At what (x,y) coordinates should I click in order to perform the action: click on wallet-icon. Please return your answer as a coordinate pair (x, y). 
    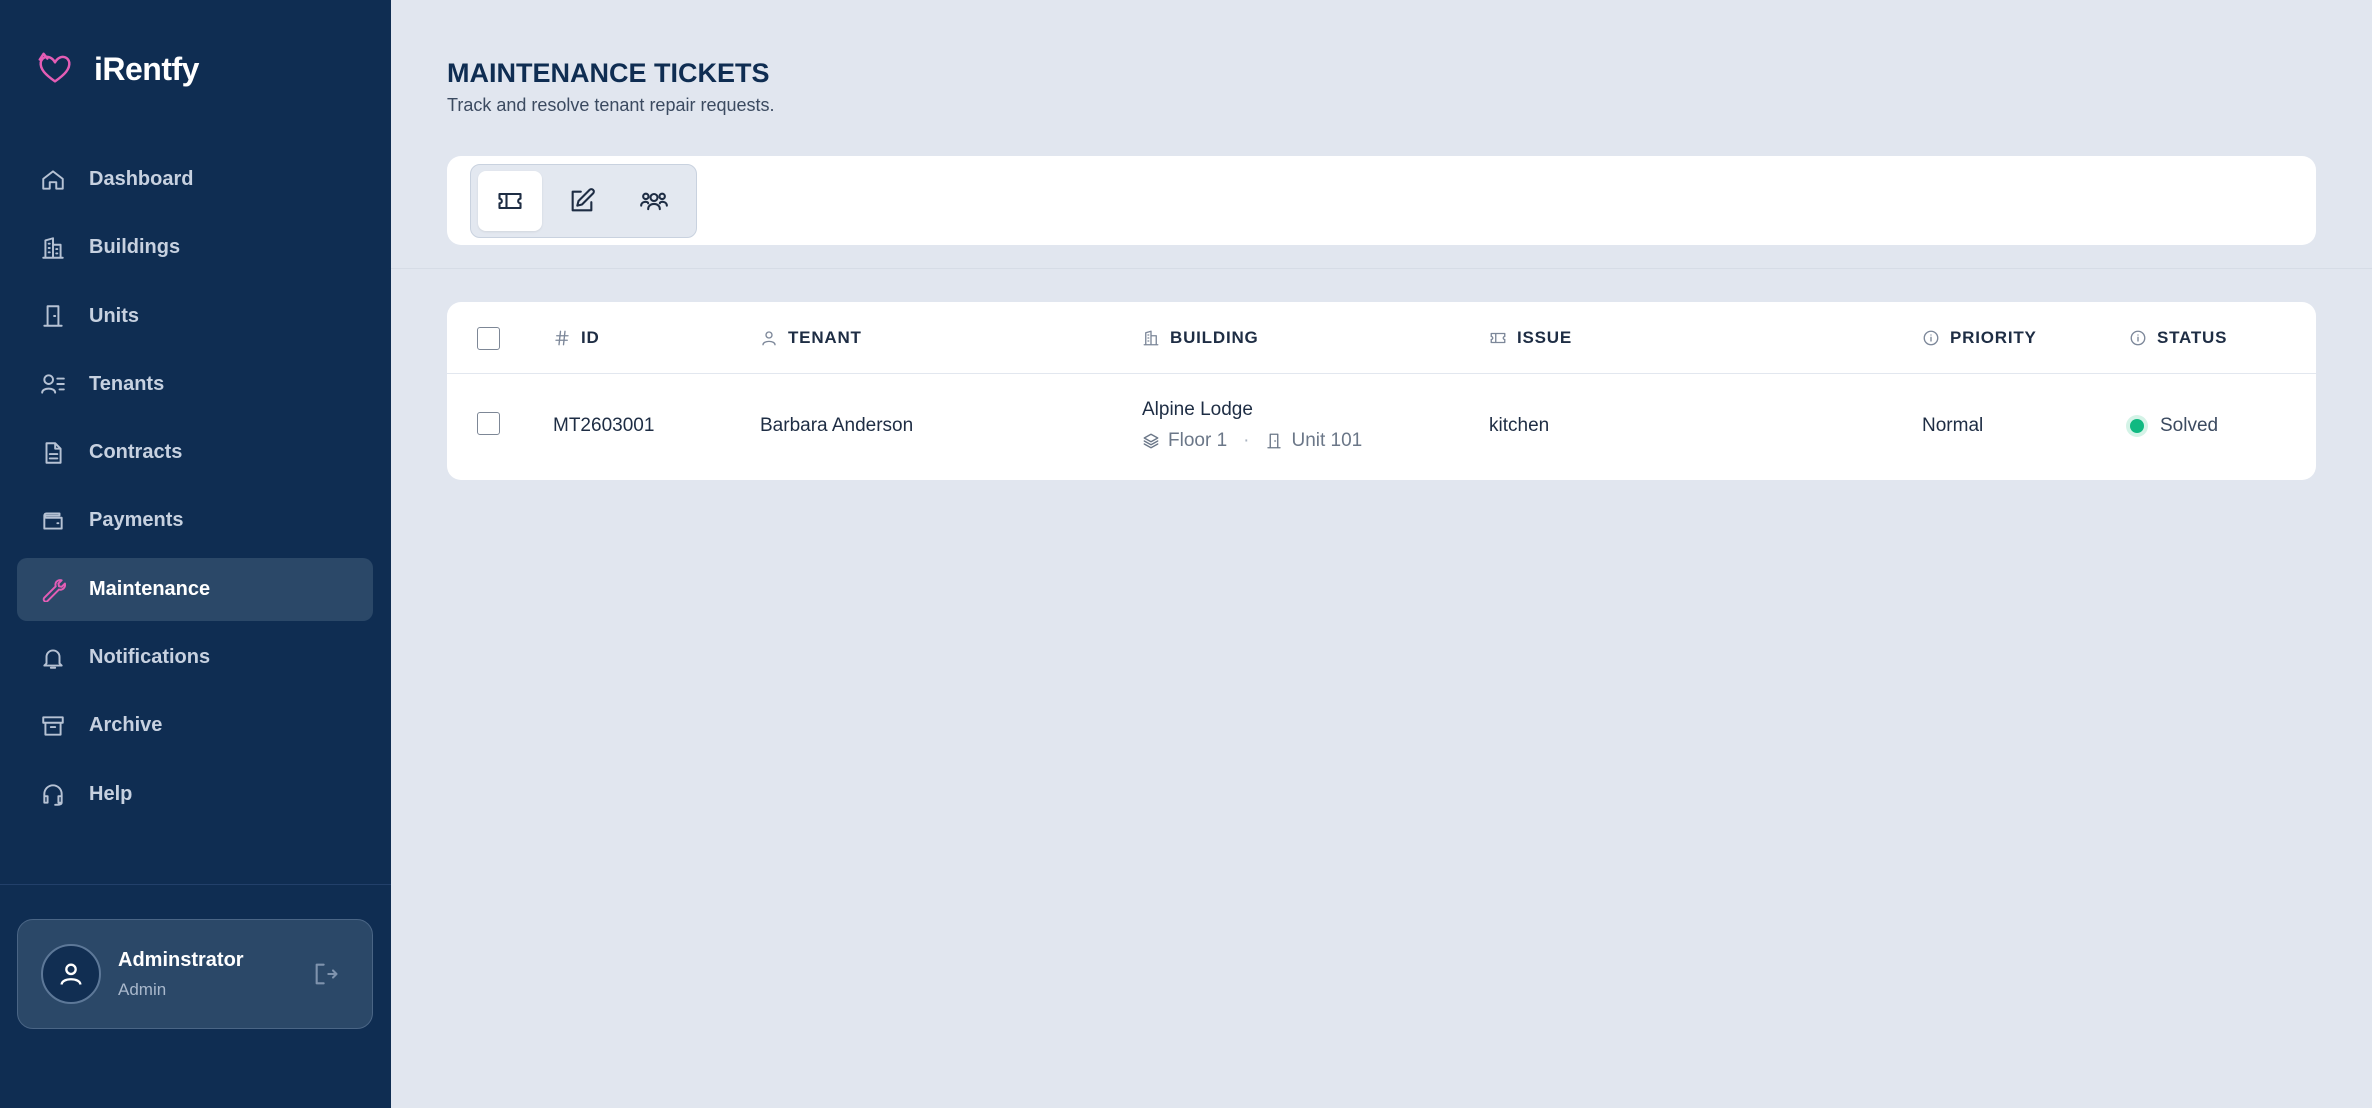
    Looking at the image, I should click on (53, 521).